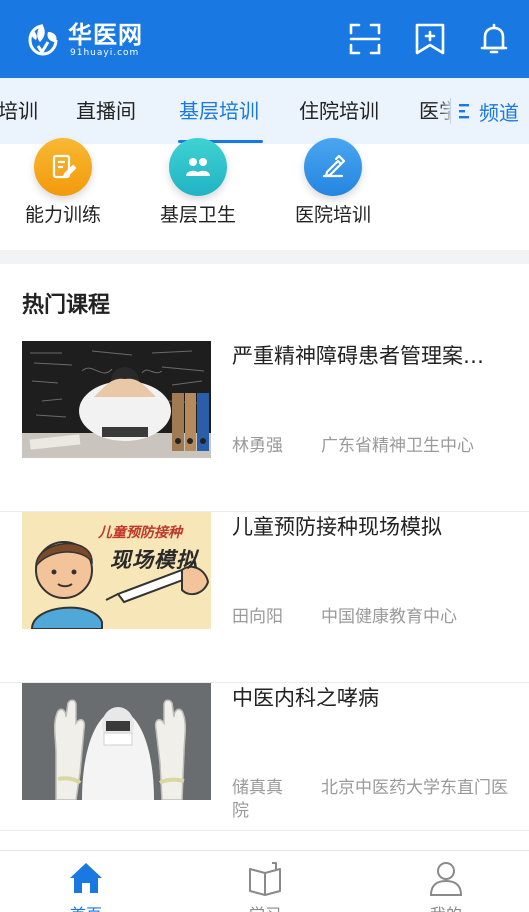 Image resolution: width=529 pixels, height=912 pixels. I want to click on category-primary-health: 基层卫生, so click(198, 183).